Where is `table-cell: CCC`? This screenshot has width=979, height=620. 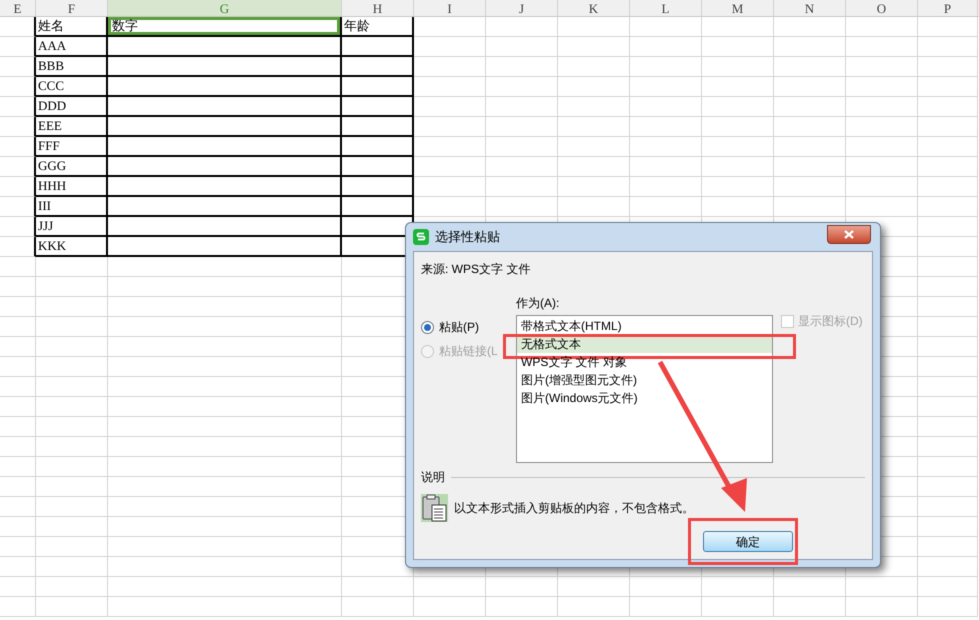
table-cell: CCC is located at coordinates (72, 87).